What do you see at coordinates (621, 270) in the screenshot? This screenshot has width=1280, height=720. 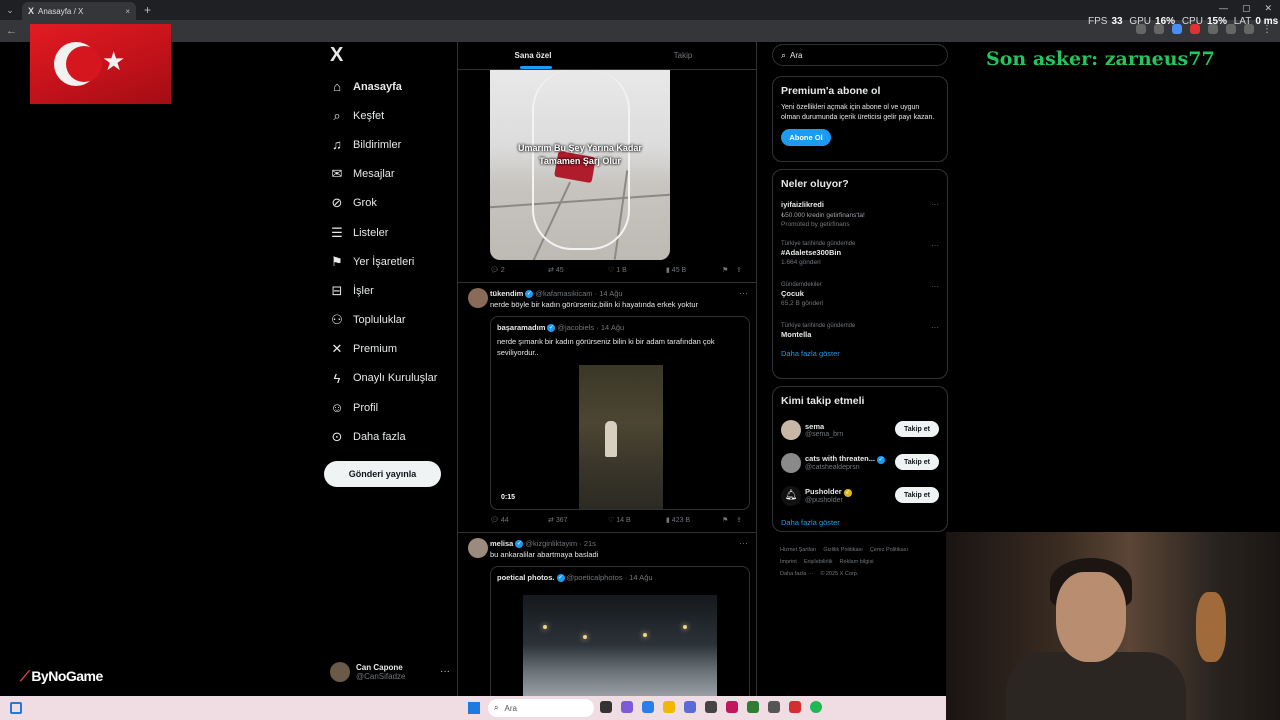 I see `like-count: 1 B` at bounding box center [621, 270].